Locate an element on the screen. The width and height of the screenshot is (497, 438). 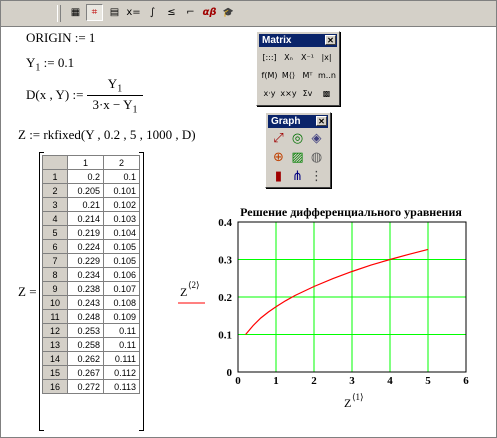
graph-palette-titlebar: Graph ✕ is located at coordinates (298, 121).